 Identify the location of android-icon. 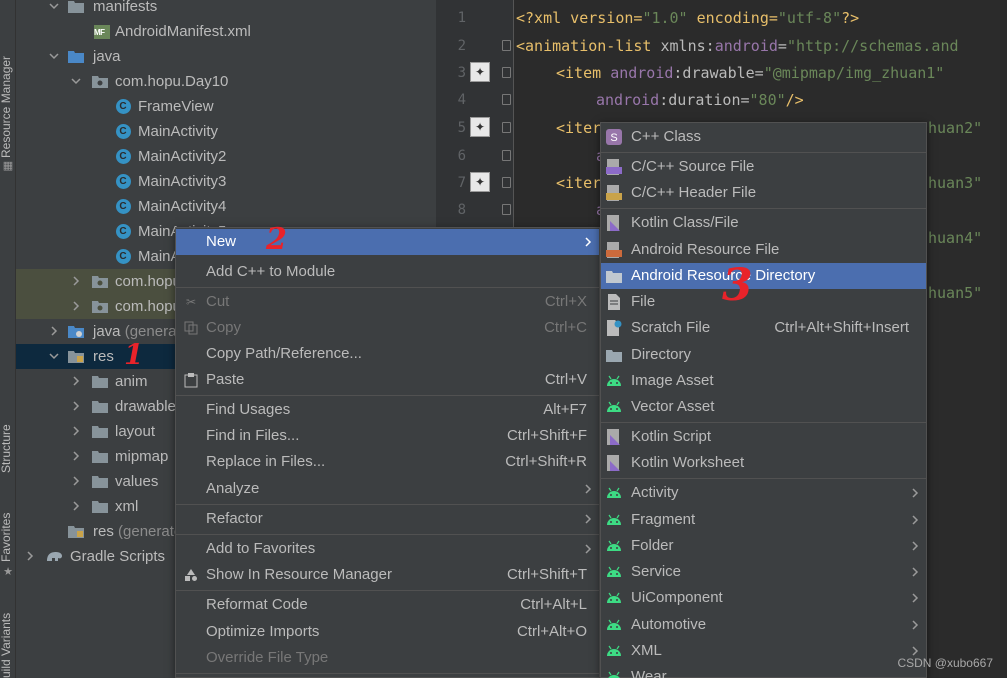
(614, 407).